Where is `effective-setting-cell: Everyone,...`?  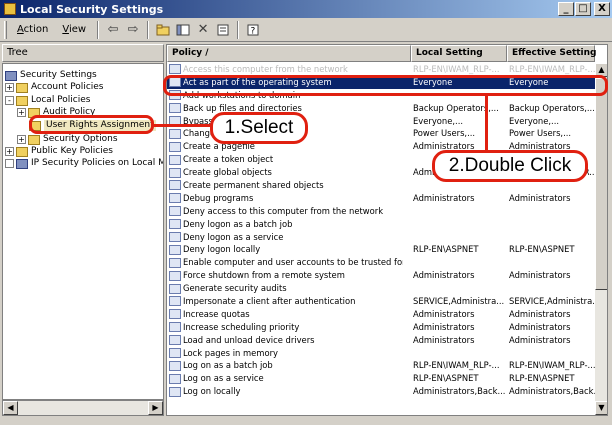 effective-setting-cell: Everyone,... is located at coordinates (534, 120).